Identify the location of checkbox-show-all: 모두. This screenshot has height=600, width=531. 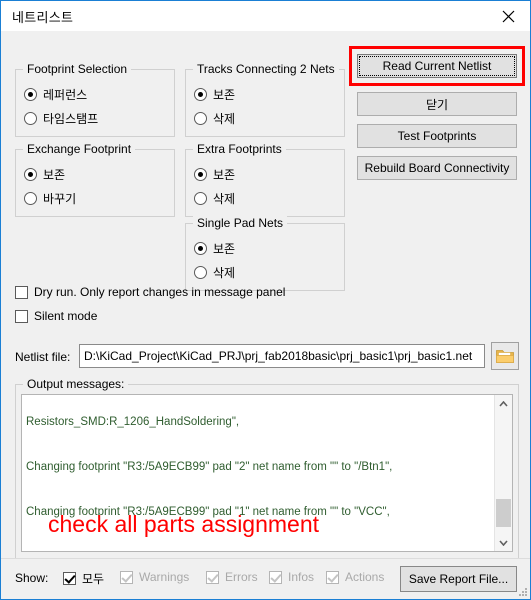
(83, 578).